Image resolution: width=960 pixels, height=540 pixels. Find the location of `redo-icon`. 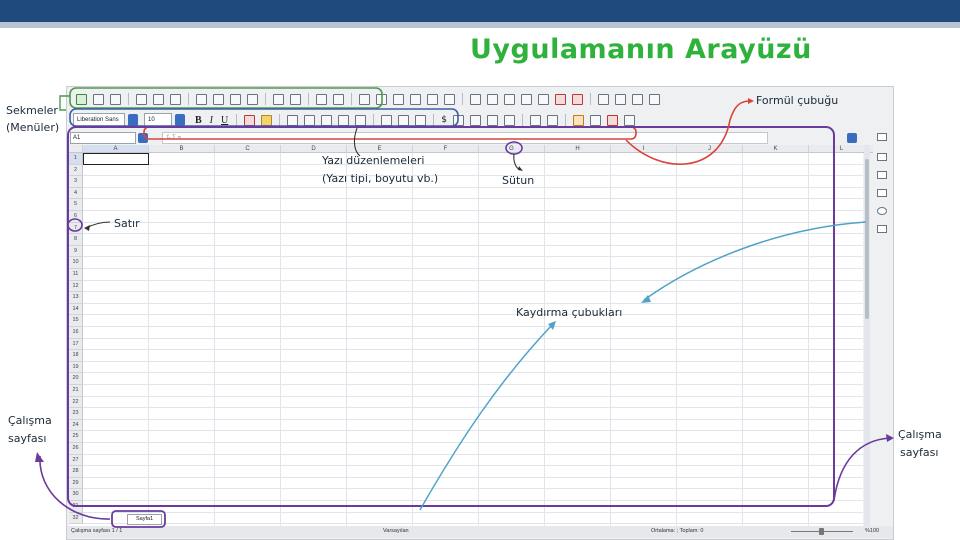

redo-icon is located at coordinates (295, 99).